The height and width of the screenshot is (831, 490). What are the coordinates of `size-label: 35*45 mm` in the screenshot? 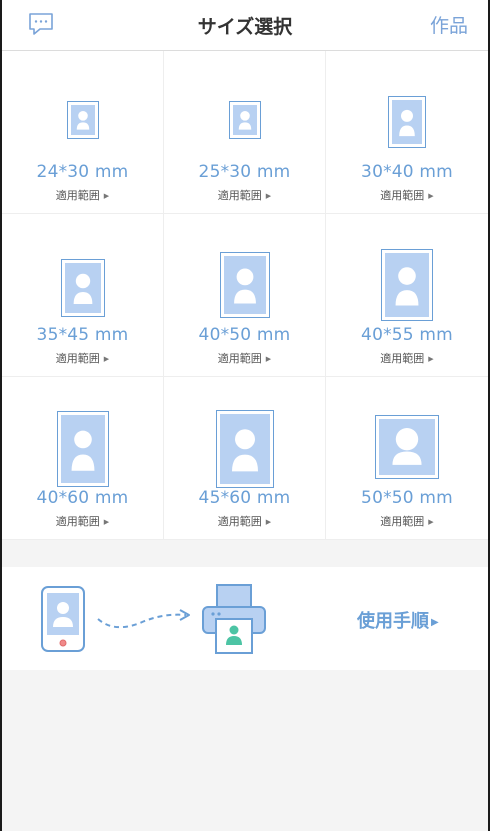 It's located at (82, 335).